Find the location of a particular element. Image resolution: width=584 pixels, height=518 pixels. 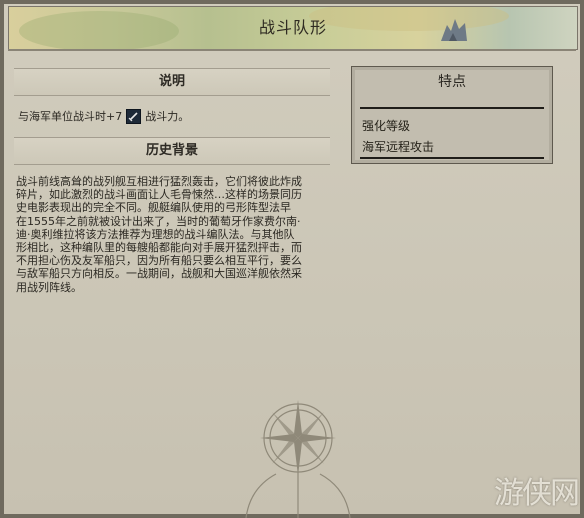

history-line: 碎片，如此激烈的战斗画面让人毛骨悚然…这样的场景同历 is located at coordinates (159, 195).